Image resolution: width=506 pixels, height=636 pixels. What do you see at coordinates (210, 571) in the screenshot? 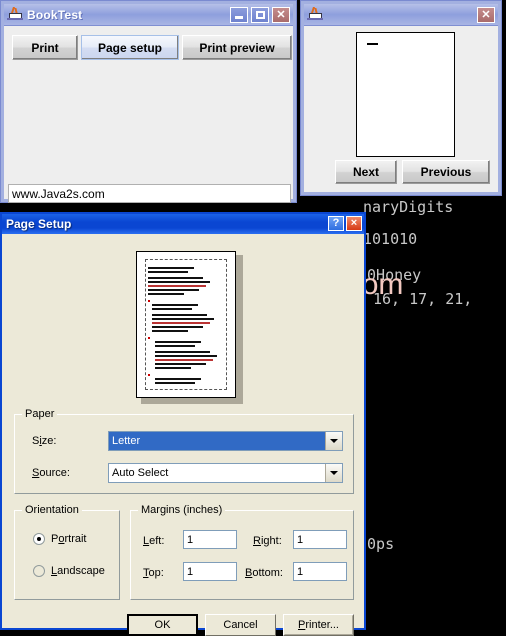
I see `margin-top-field: 1` at bounding box center [210, 571].